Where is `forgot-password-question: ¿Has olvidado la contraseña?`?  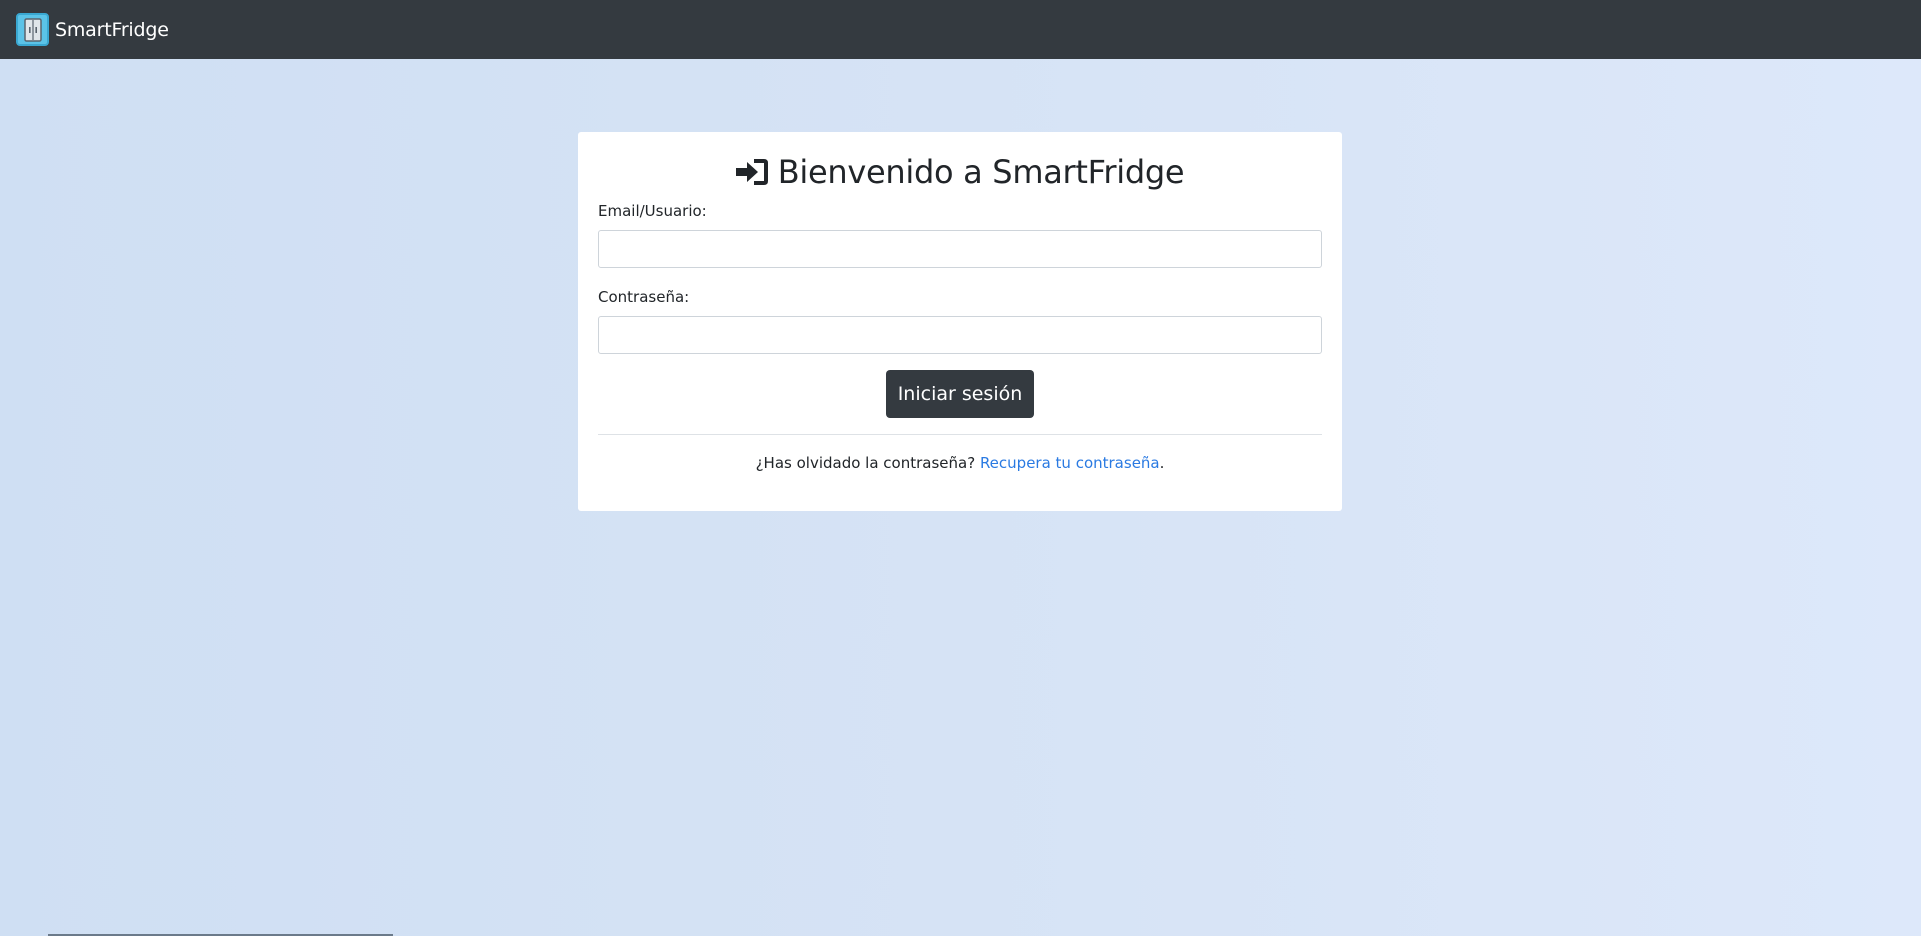 forgot-password-question: ¿Has olvidado la contraseña? is located at coordinates (867, 463).